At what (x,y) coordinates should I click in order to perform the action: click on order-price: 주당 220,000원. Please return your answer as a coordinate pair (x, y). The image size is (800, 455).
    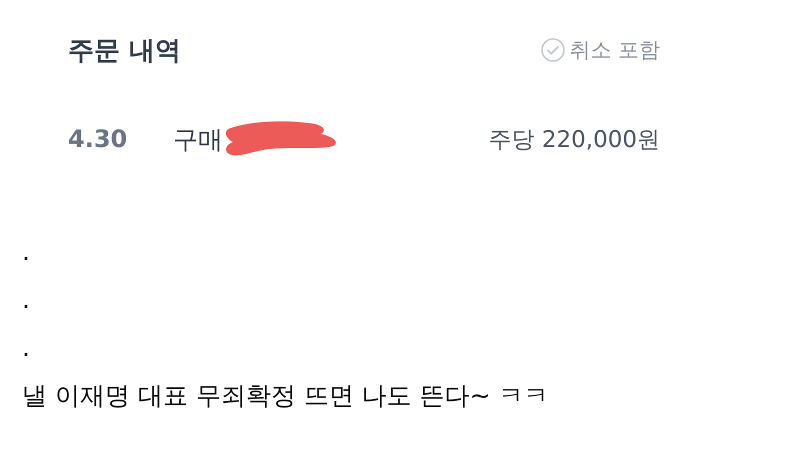
    Looking at the image, I should click on (574, 140).